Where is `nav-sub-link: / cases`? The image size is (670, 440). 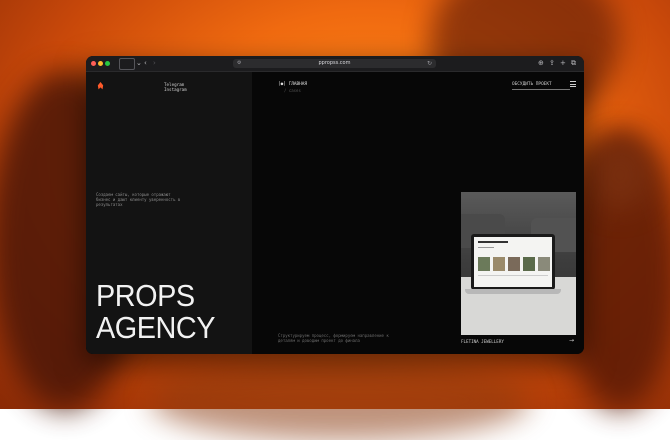
nav-sub-link: / cases is located at coordinates (292, 90).